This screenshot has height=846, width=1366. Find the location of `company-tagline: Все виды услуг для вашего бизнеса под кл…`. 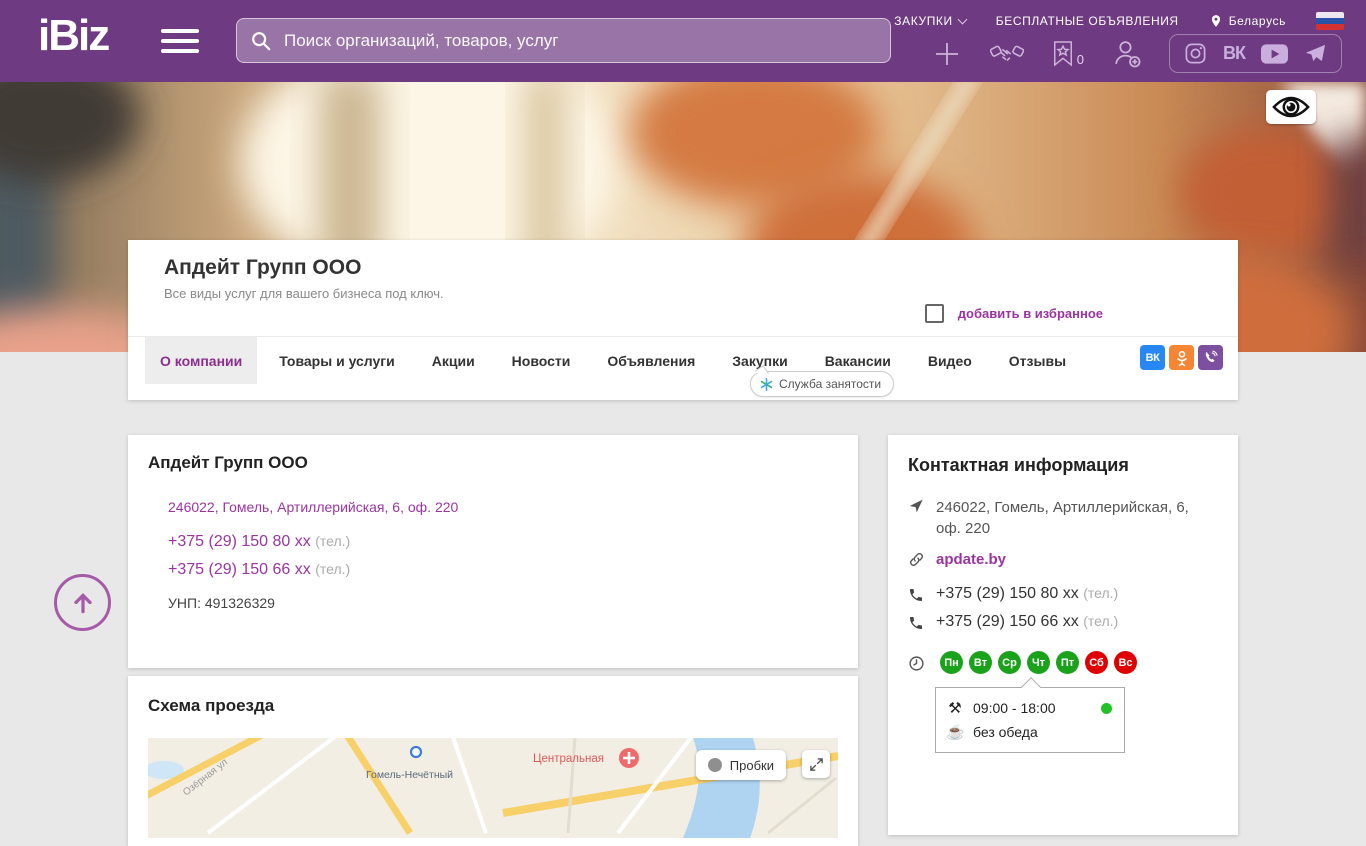

company-tagline: Все виды услуг для вашего бизнеса под кл… is located at coordinates (304, 293).